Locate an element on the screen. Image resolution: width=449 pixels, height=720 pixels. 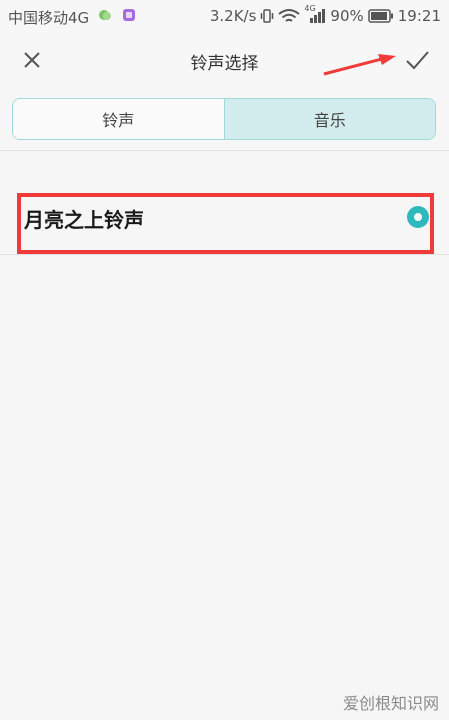
tab-ringtone: 铃声 is located at coordinates (118, 119).